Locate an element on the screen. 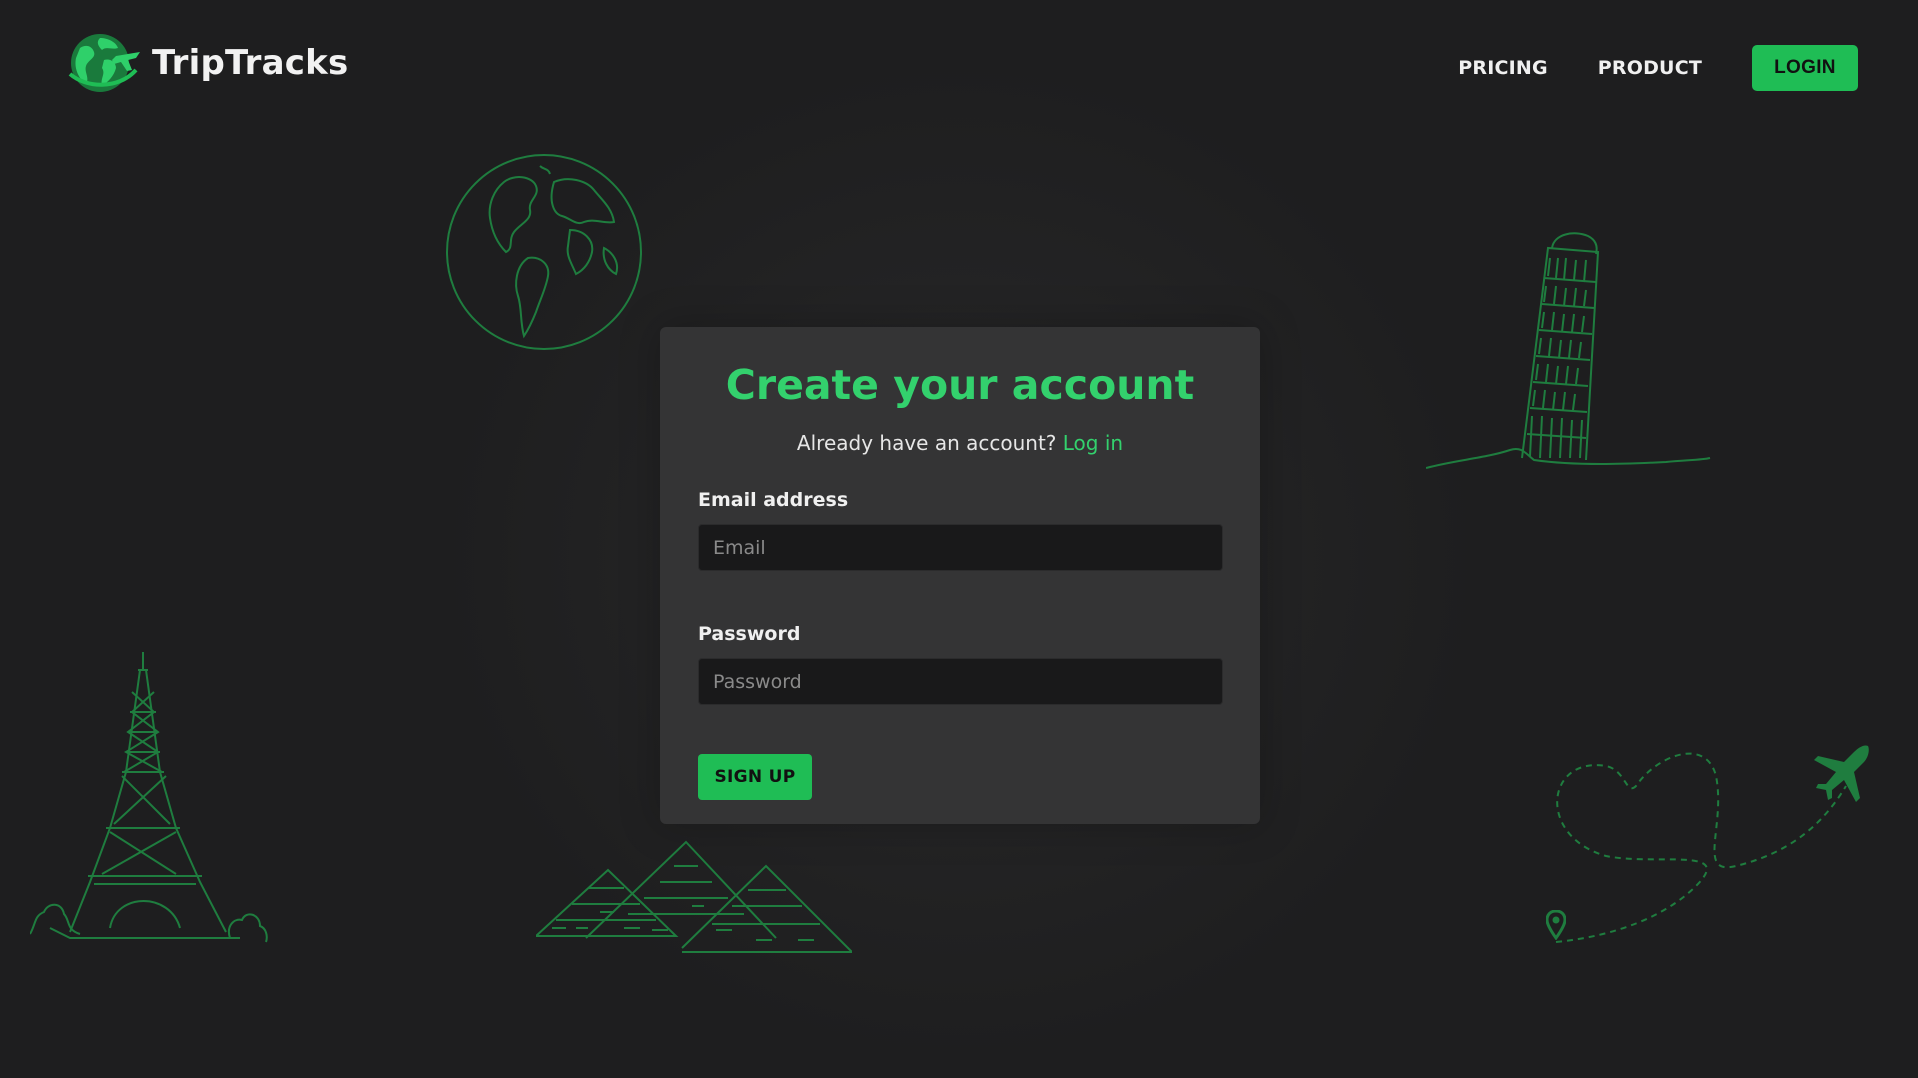  brand-name: TripTracks is located at coordinates (250, 63).